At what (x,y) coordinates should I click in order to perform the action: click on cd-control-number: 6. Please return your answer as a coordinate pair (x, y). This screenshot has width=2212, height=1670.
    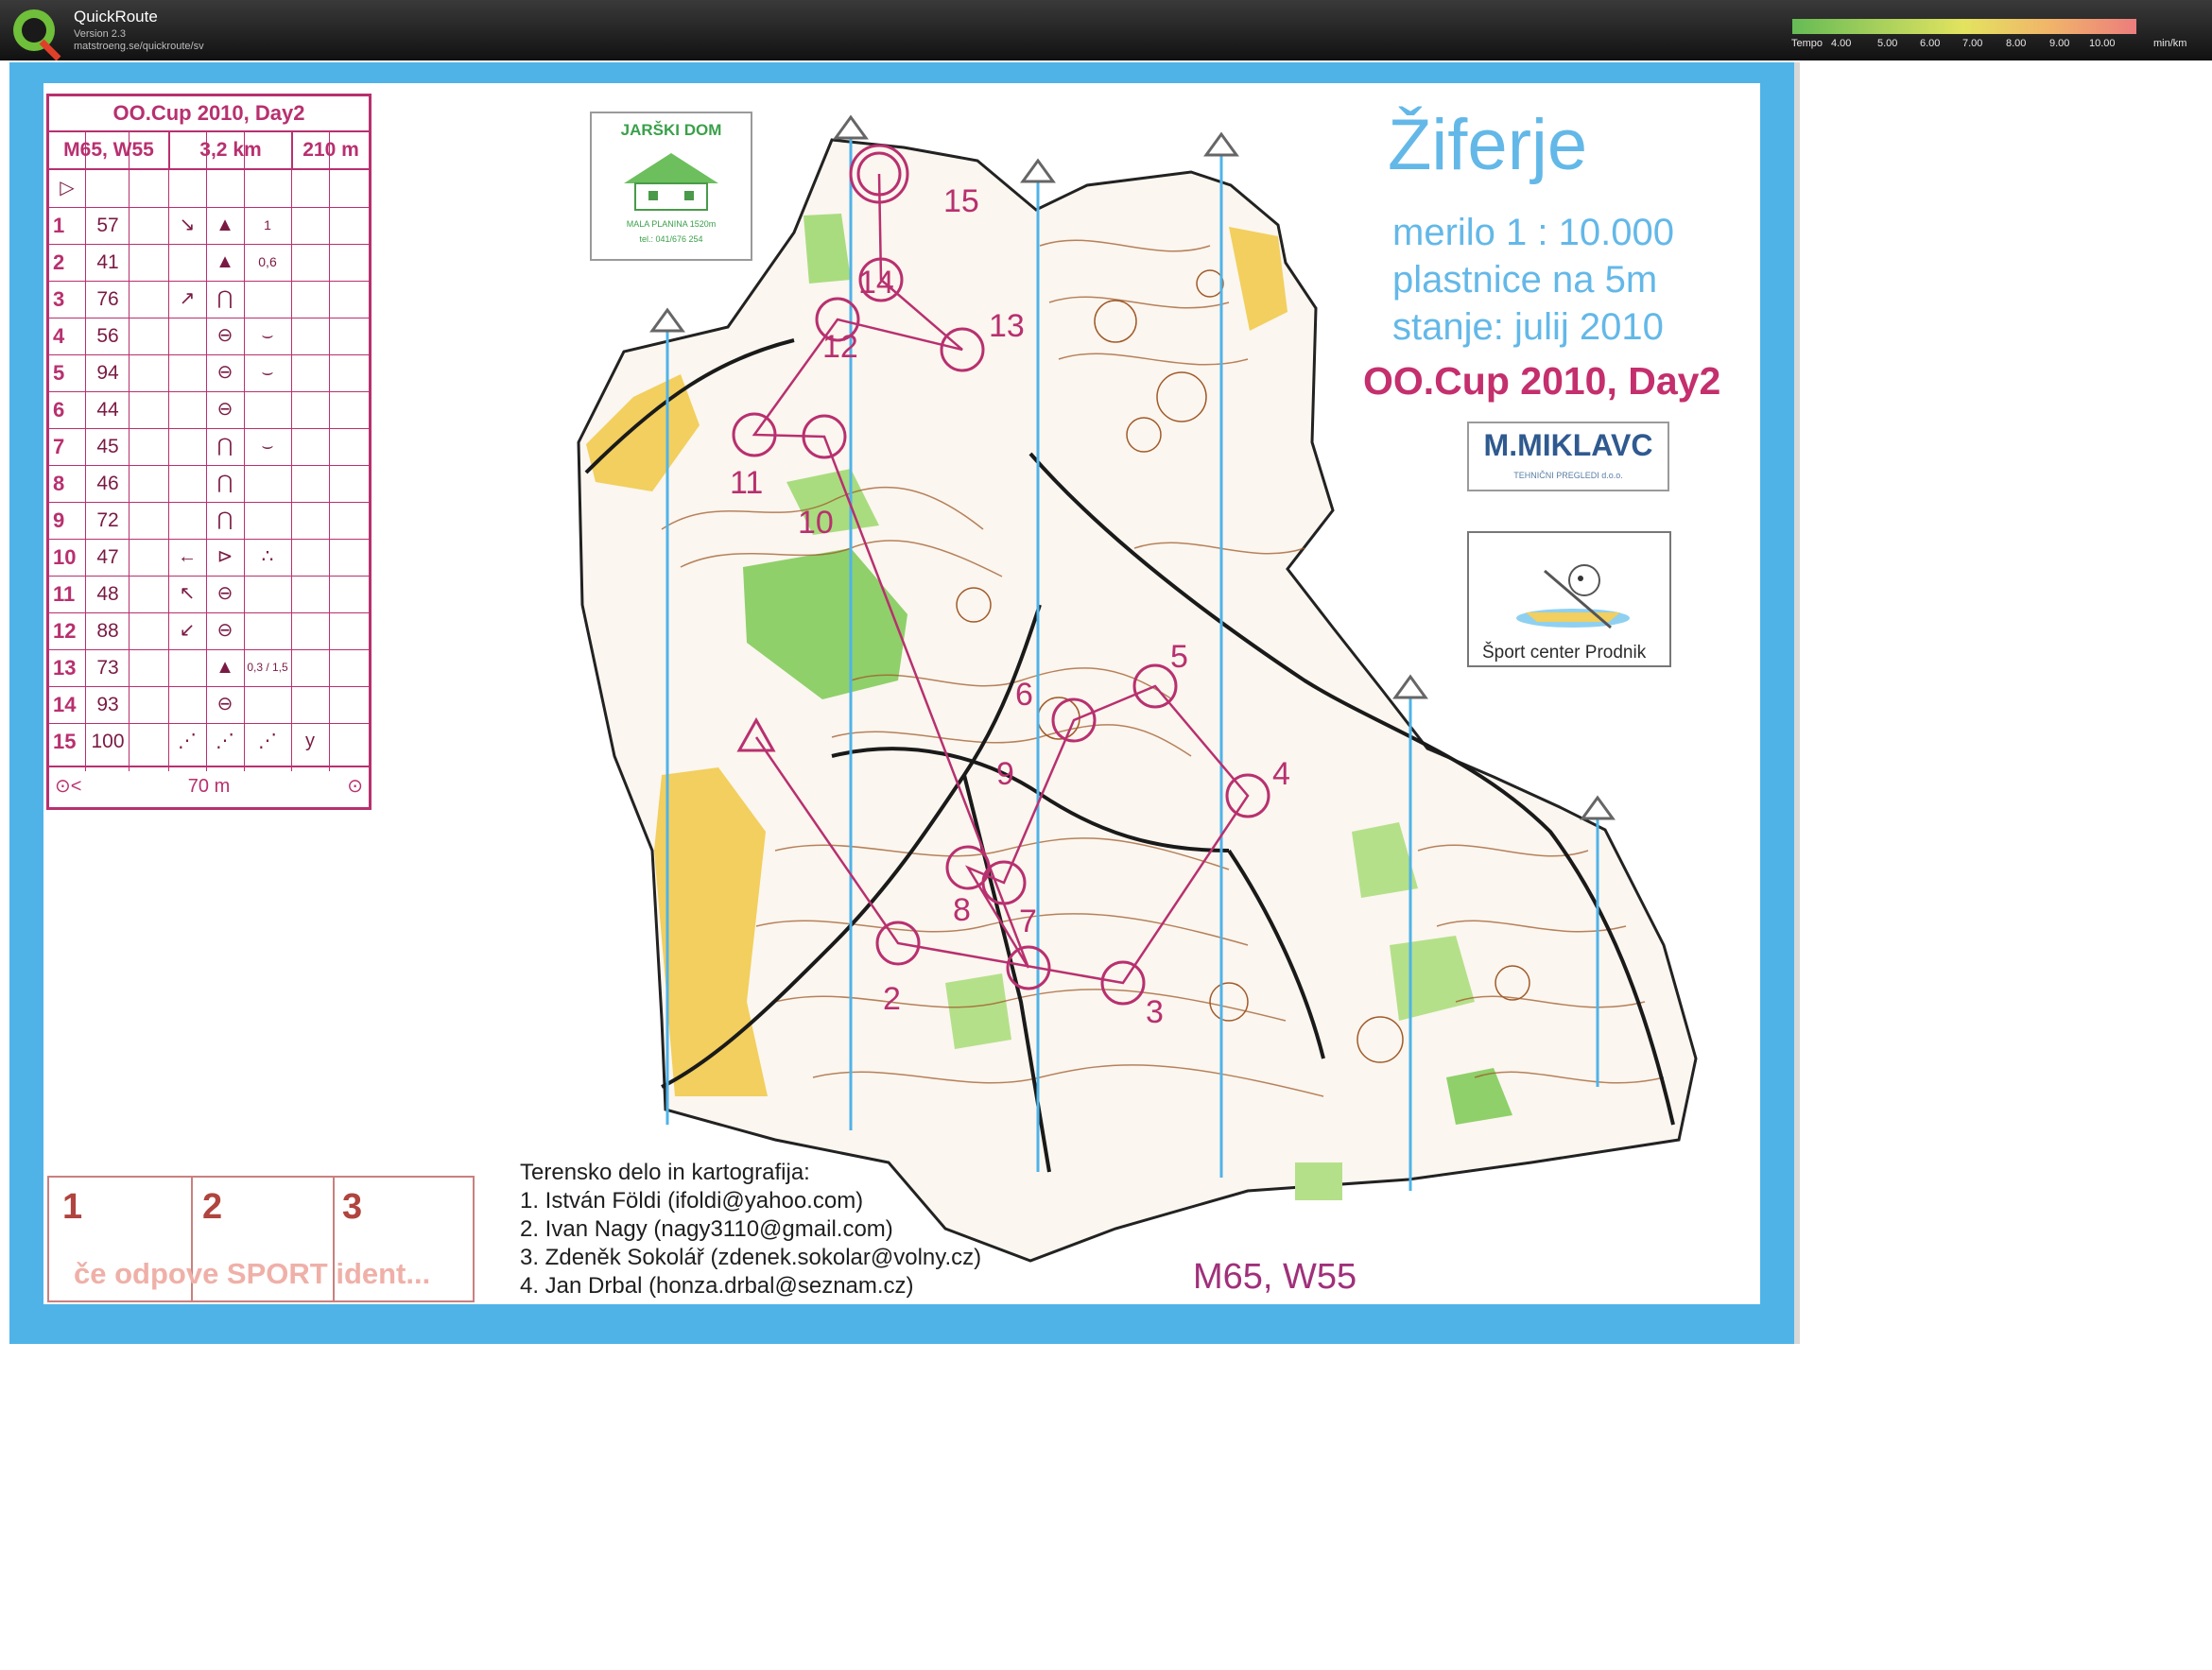
    Looking at the image, I should click on (59, 410).